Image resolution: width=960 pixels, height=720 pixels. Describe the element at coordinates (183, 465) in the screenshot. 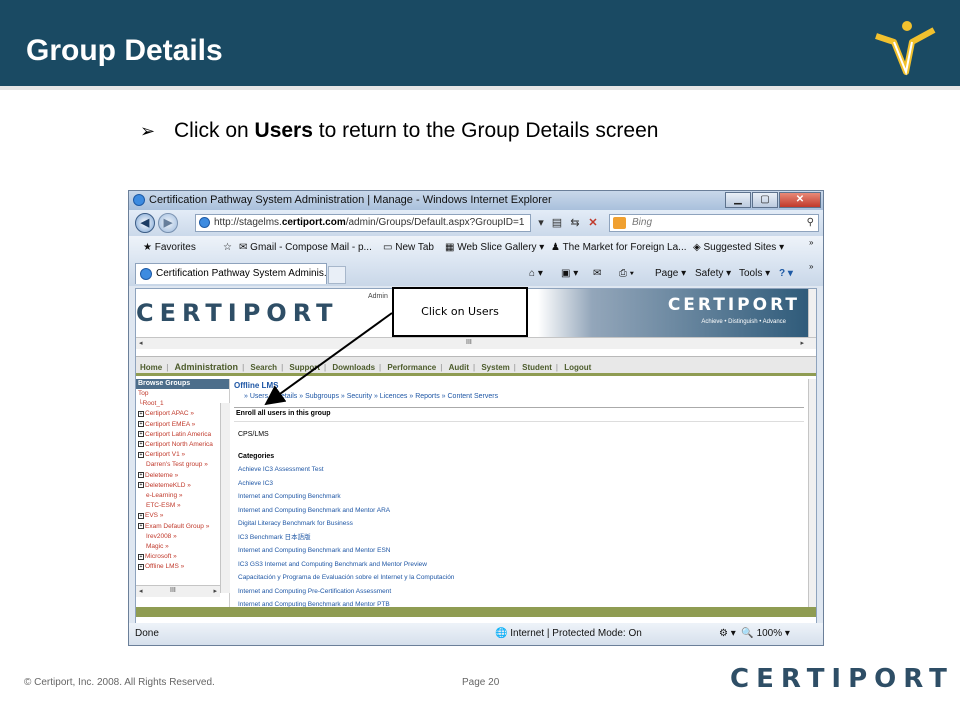

I see `tree-item: Darren's Test group »` at that location.